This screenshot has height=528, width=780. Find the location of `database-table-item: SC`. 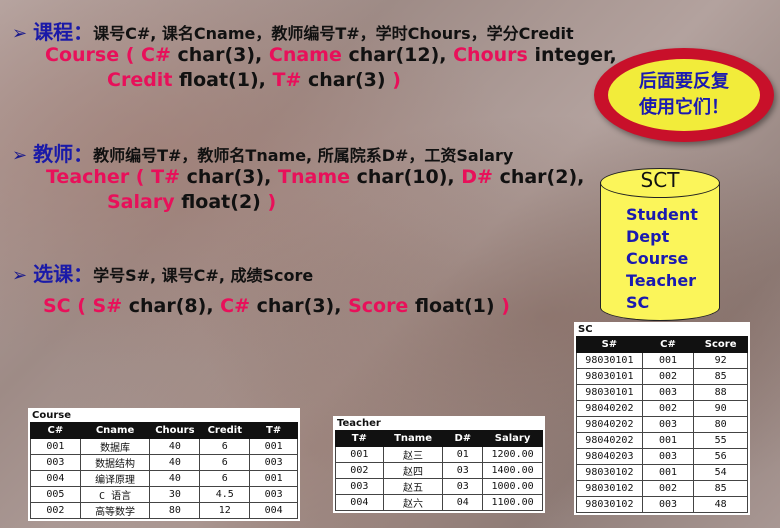

database-table-item: SC is located at coordinates (638, 302).